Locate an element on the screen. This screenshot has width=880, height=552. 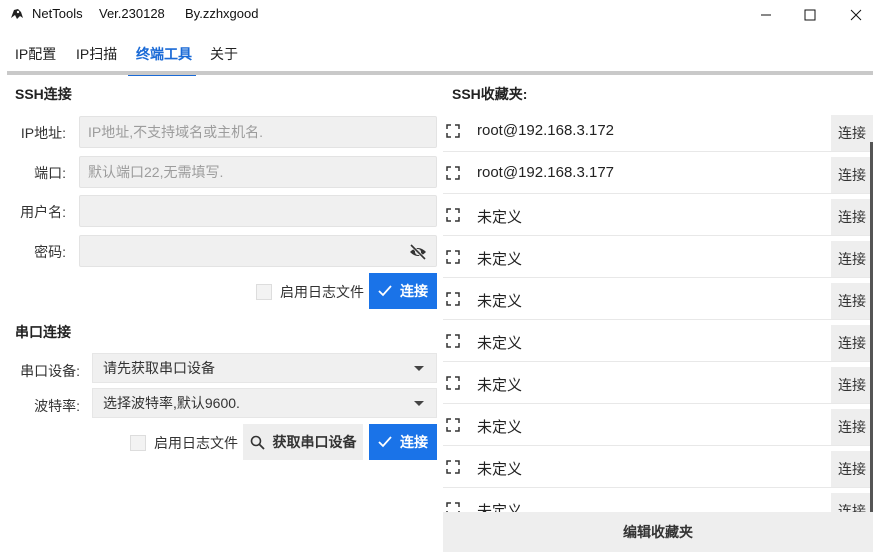
fetch-serial-devices-button: 获取串口设备 is located at coordinates (303, 442).